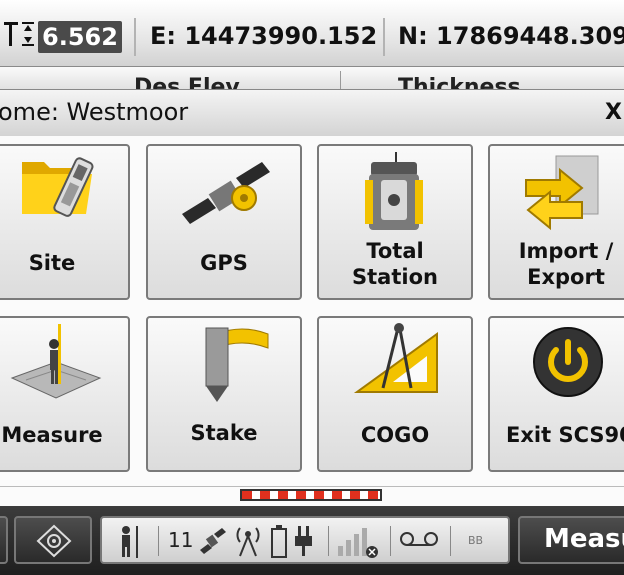 This screenshot has height=575, width=624. I want to click on coordinate-bar: 6.562 E: 14473990.152 N: 17869448.309, so click(312, 33).